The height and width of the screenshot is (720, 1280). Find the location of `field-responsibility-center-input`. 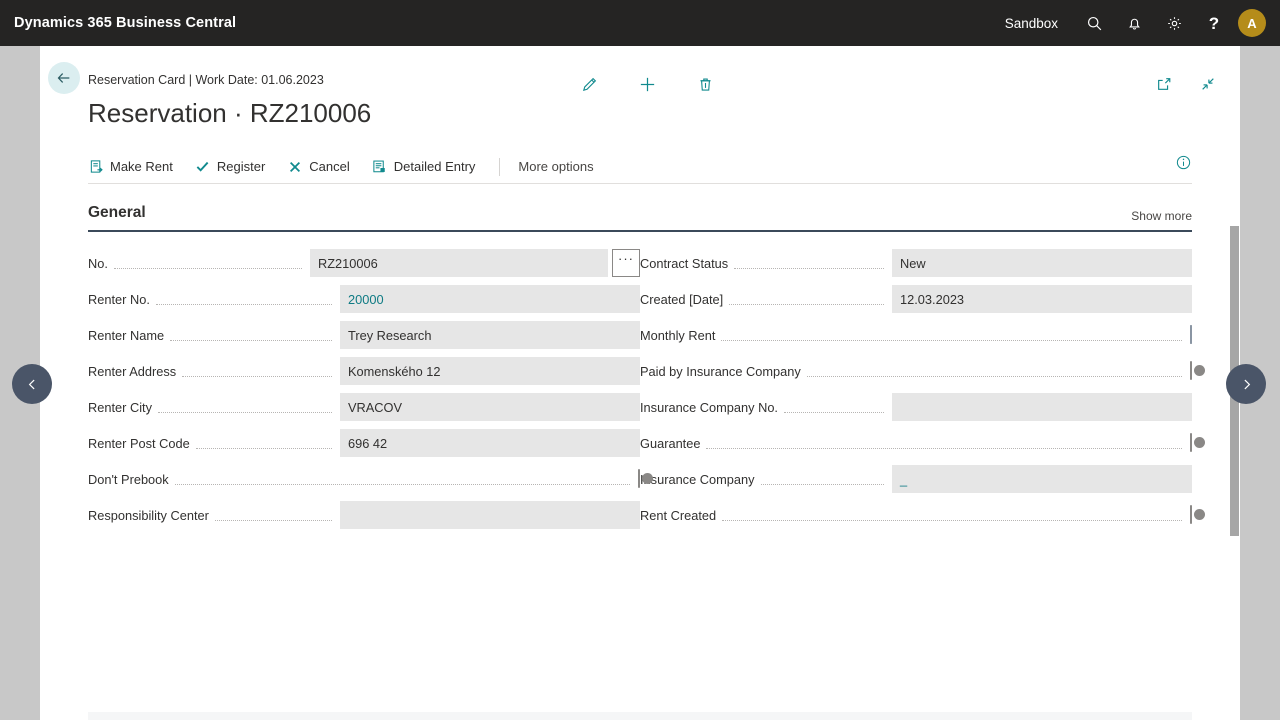

field-responsibility-center-input is located at coordinates (490, 515).